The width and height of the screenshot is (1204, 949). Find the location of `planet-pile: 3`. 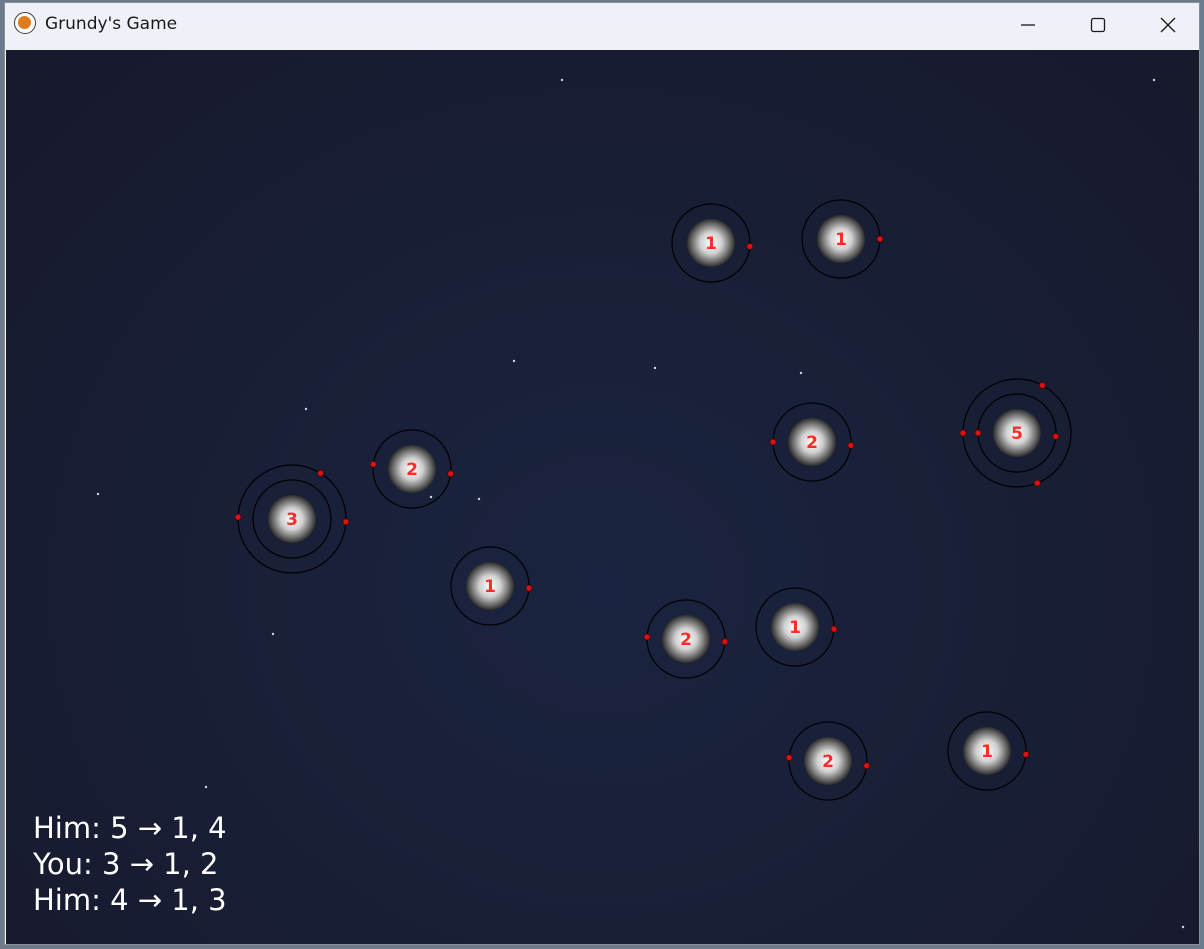

planet-pile: 3 is located at coordinates (292, 519).